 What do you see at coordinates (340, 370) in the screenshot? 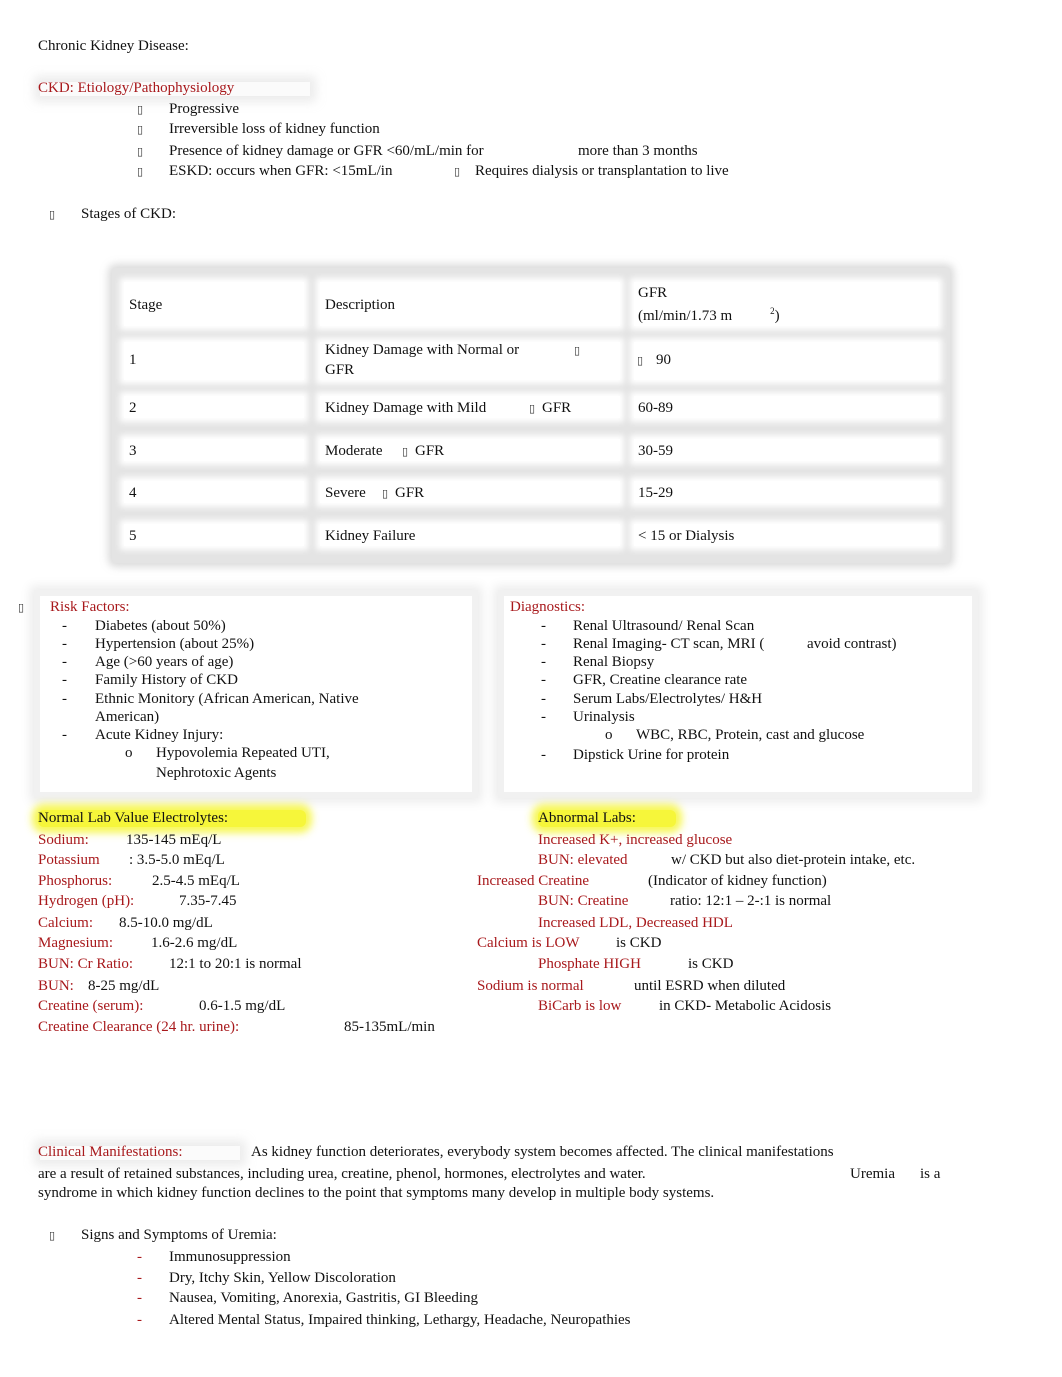
I see `stage-description-line2: GFR` at bounding box center [340, 370].